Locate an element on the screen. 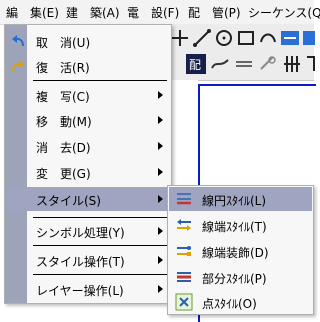 The height and width of the screenshot is (322, 320). submenu-item-partial-style: 部分ｽﾀｲﾙ(P) is located at coordinates (240, 277).